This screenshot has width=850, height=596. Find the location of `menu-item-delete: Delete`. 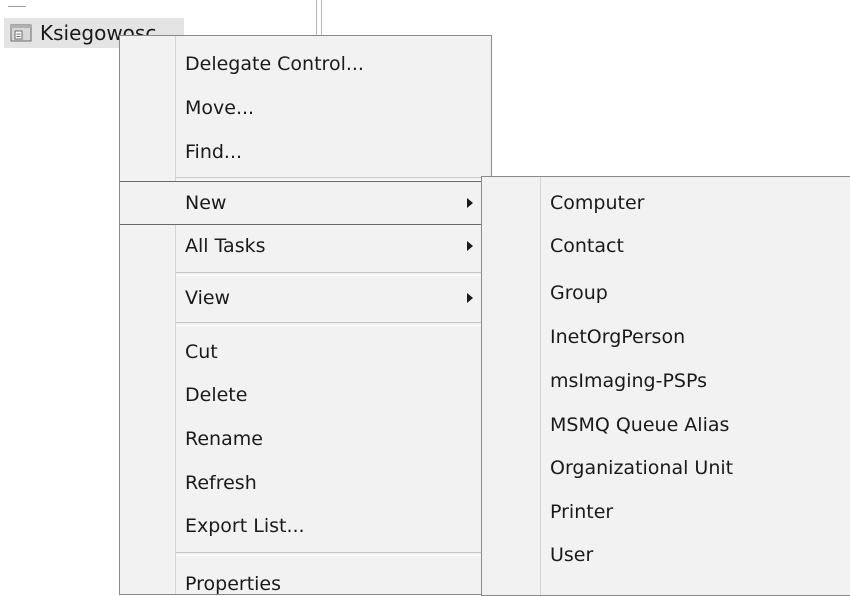

menu-item-delete: Delete is located at coordinates (305, 395).